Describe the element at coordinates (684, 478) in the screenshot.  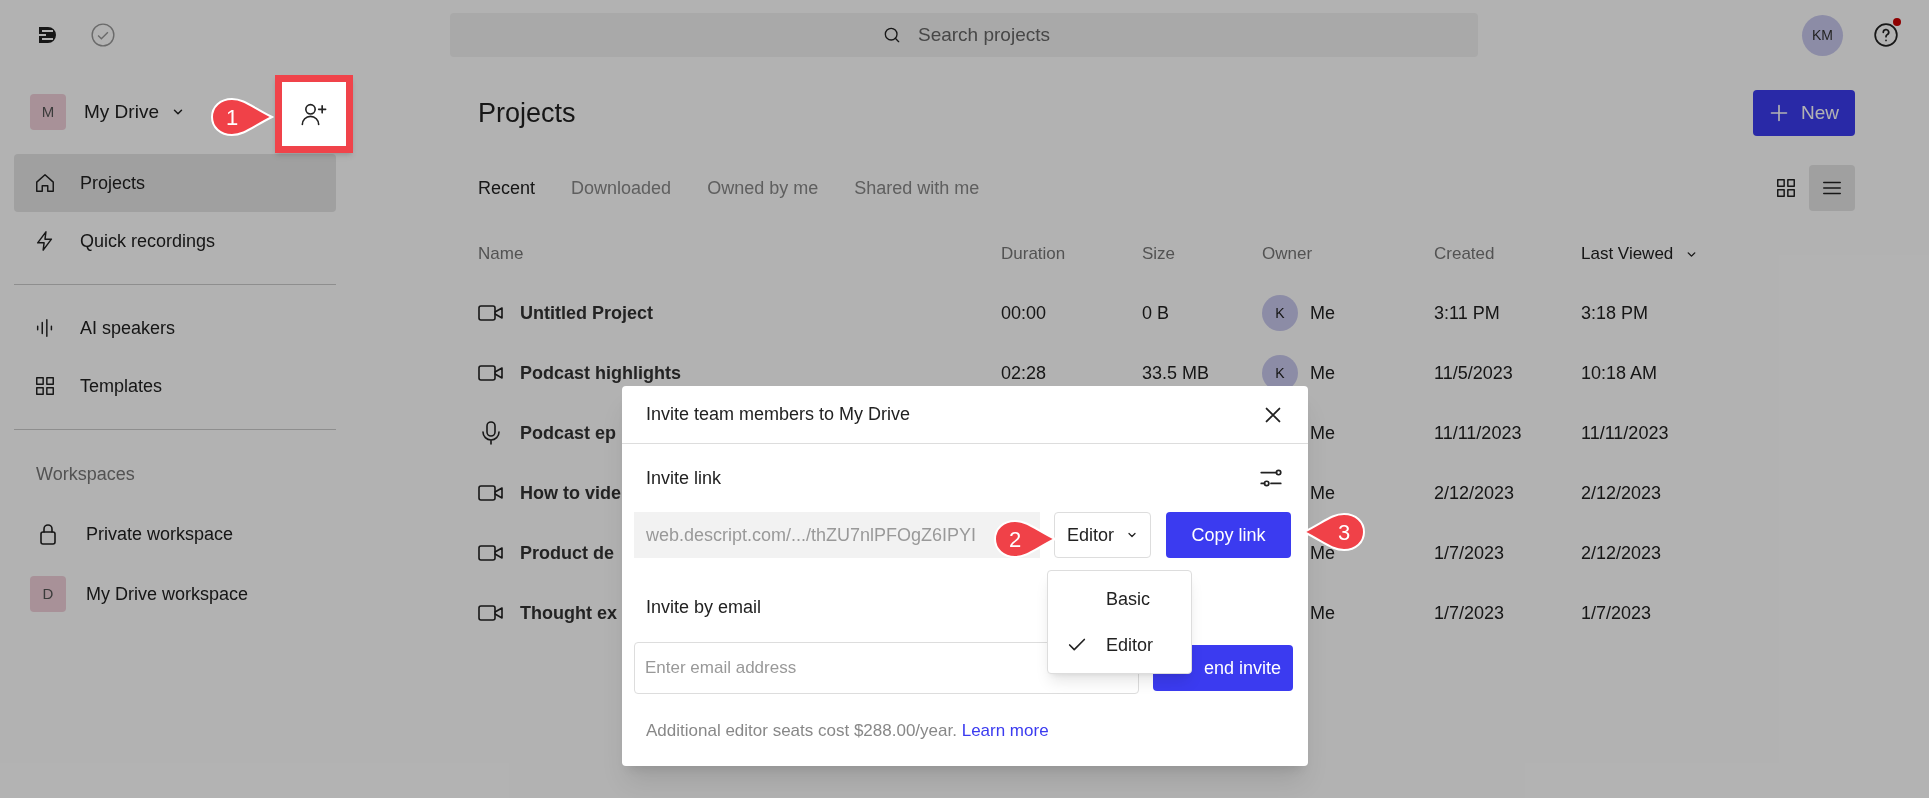
I see `section-heading: Invite link` at that location.